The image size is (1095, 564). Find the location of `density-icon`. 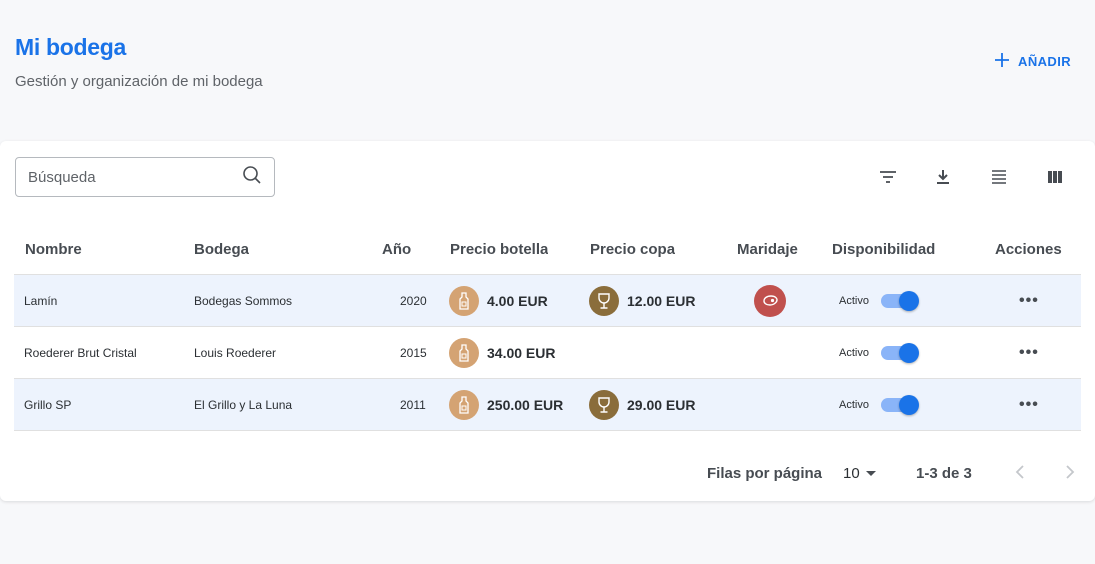

density-icon is located at coordinates (999, 177).